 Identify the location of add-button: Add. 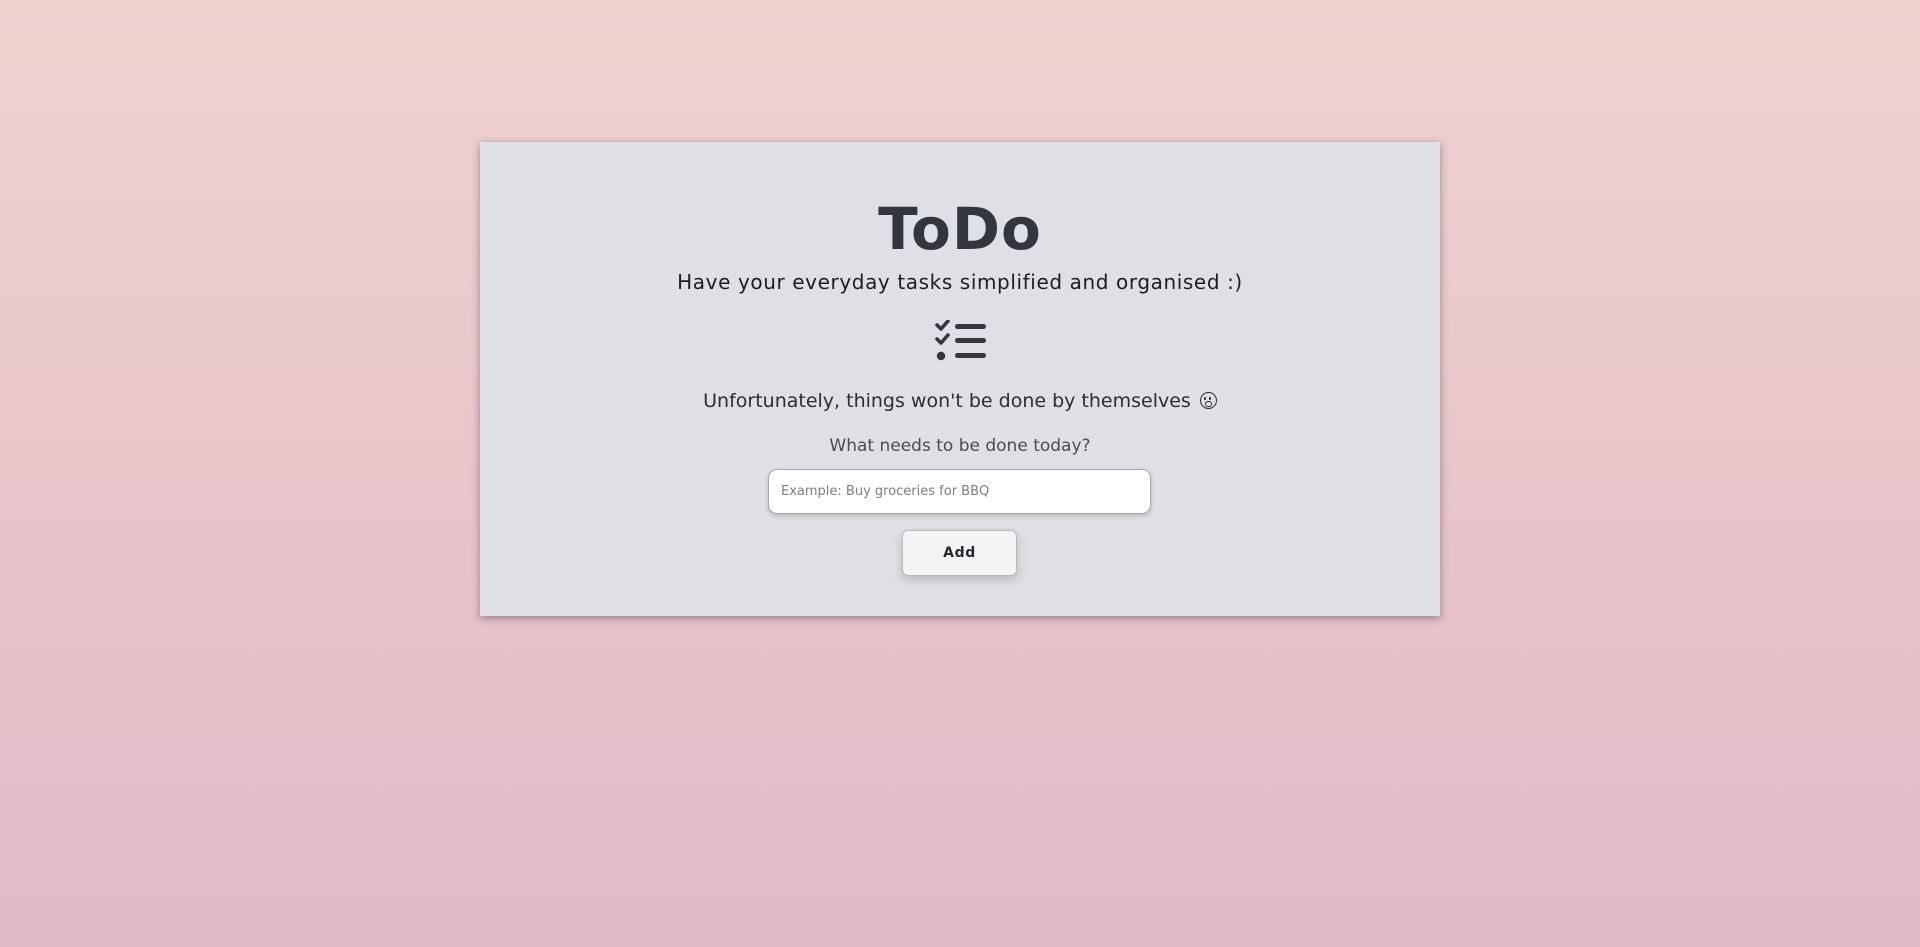
(959, 553).